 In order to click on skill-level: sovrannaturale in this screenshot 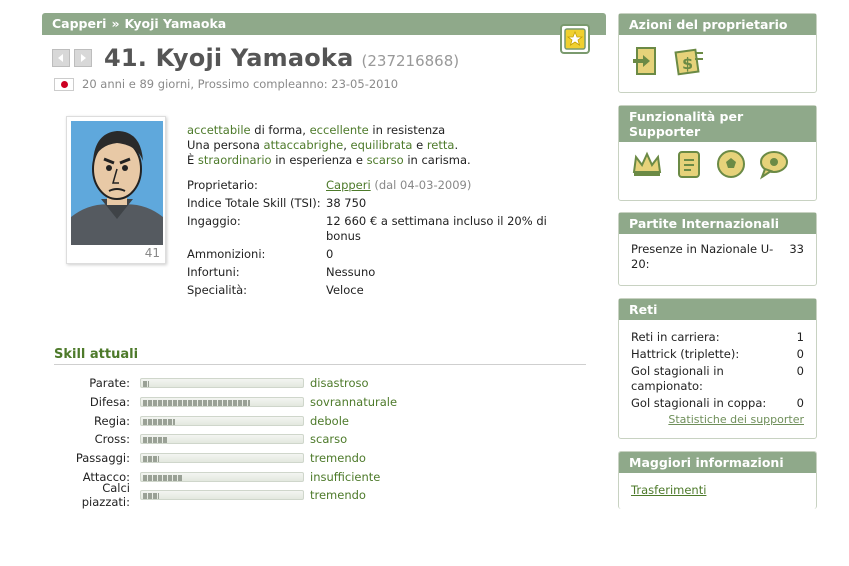, I will do `click(353, 402)`.